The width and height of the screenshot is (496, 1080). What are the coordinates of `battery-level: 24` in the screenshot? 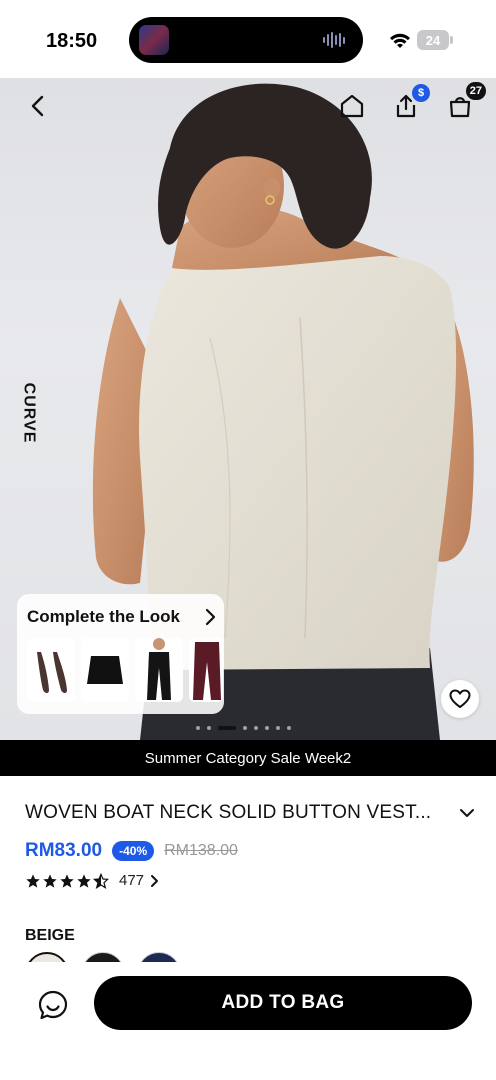 It's located at (433, 40).